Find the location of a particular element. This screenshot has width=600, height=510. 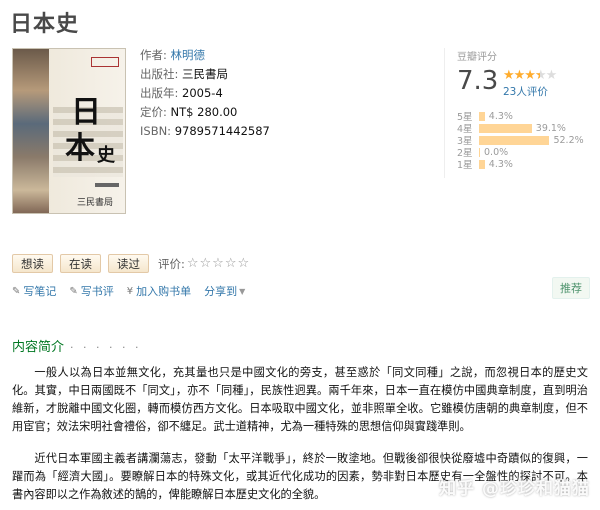

write-note-link: ✎ 写笔记 is located at coordinates (34, 291).